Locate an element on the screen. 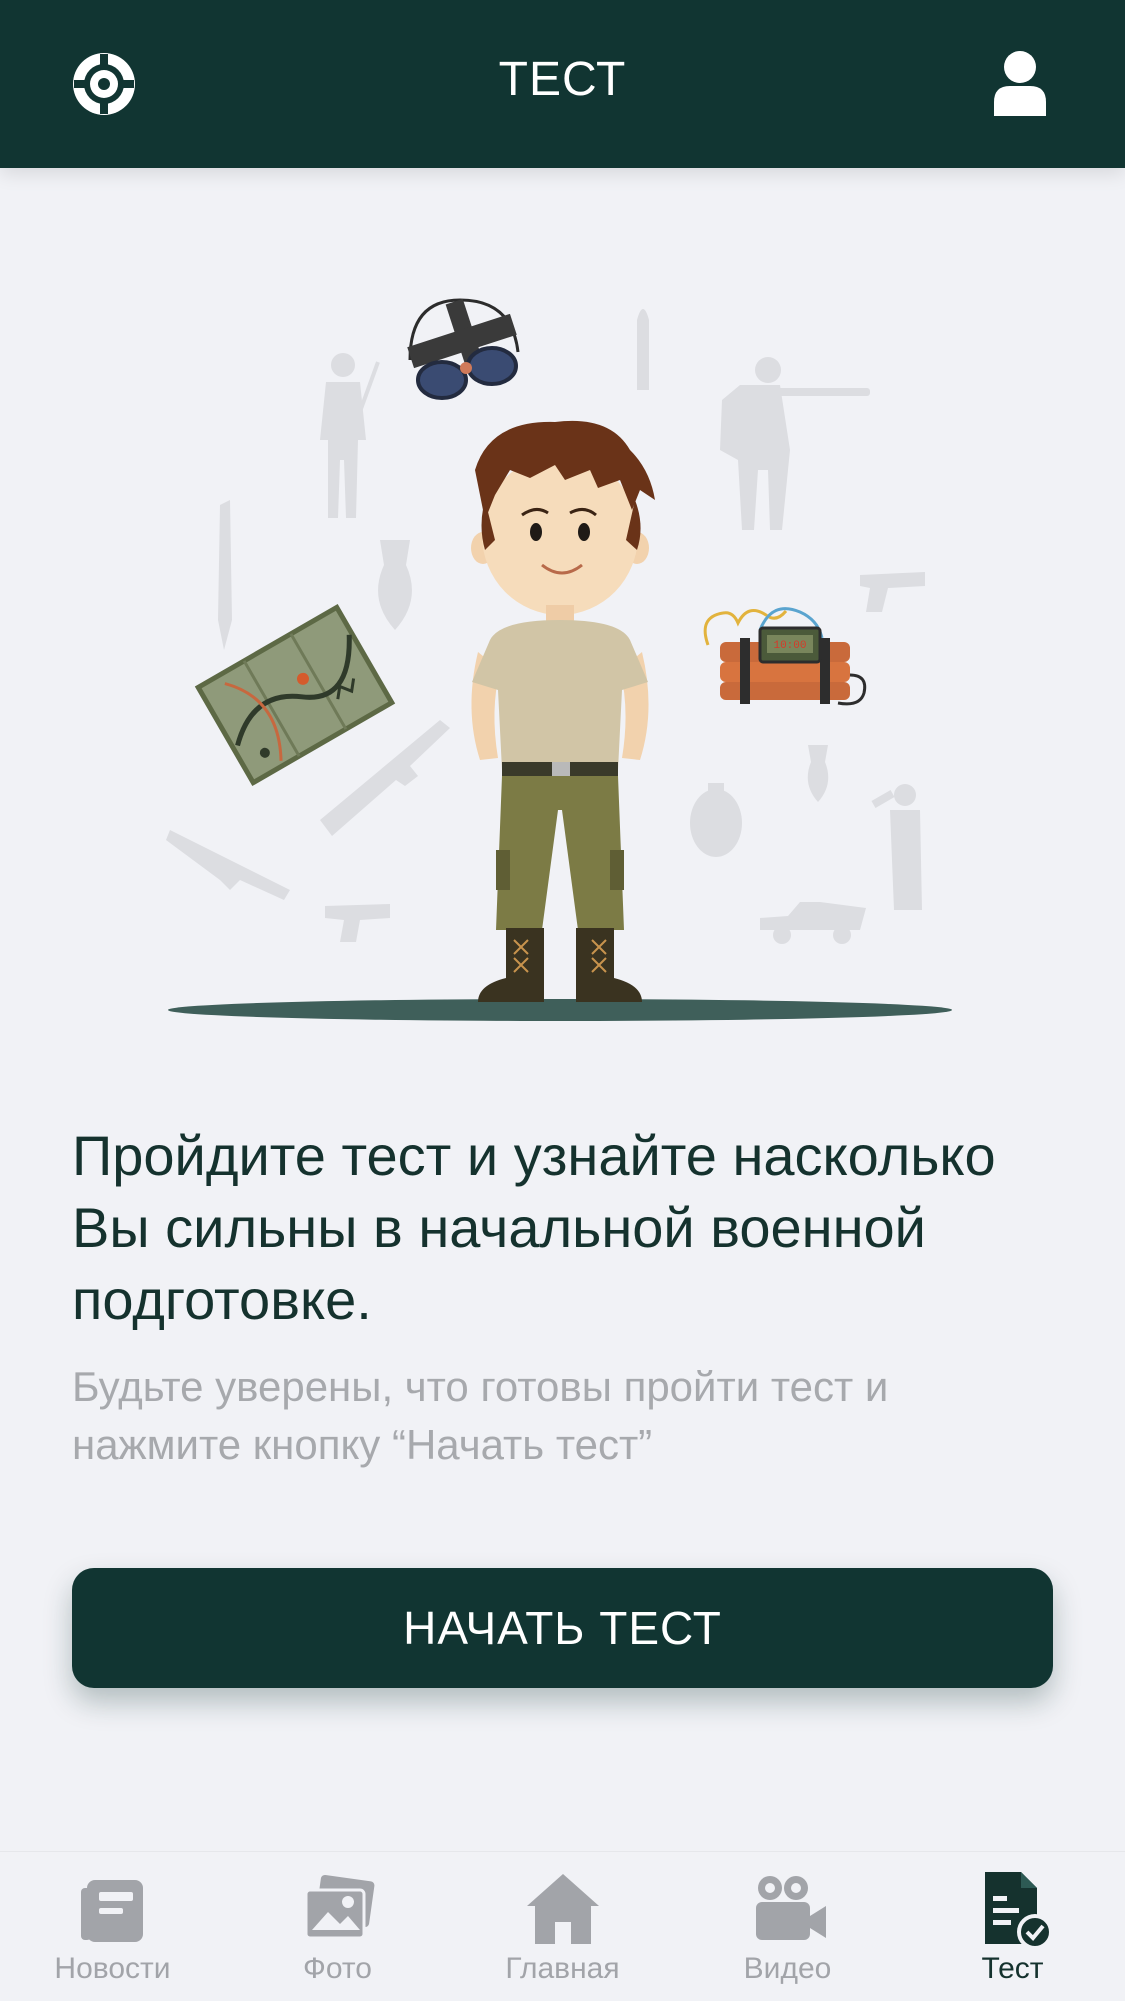  start-test-button: НАЧАТЬ ТЕСТ is located at coordinates (562, 1628).